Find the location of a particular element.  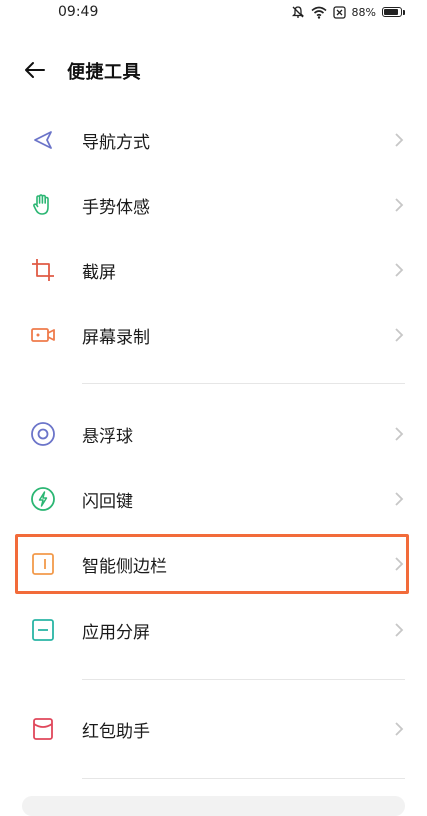

menu-item-navigation: 导航方式 is located at coordinates (213, 140).